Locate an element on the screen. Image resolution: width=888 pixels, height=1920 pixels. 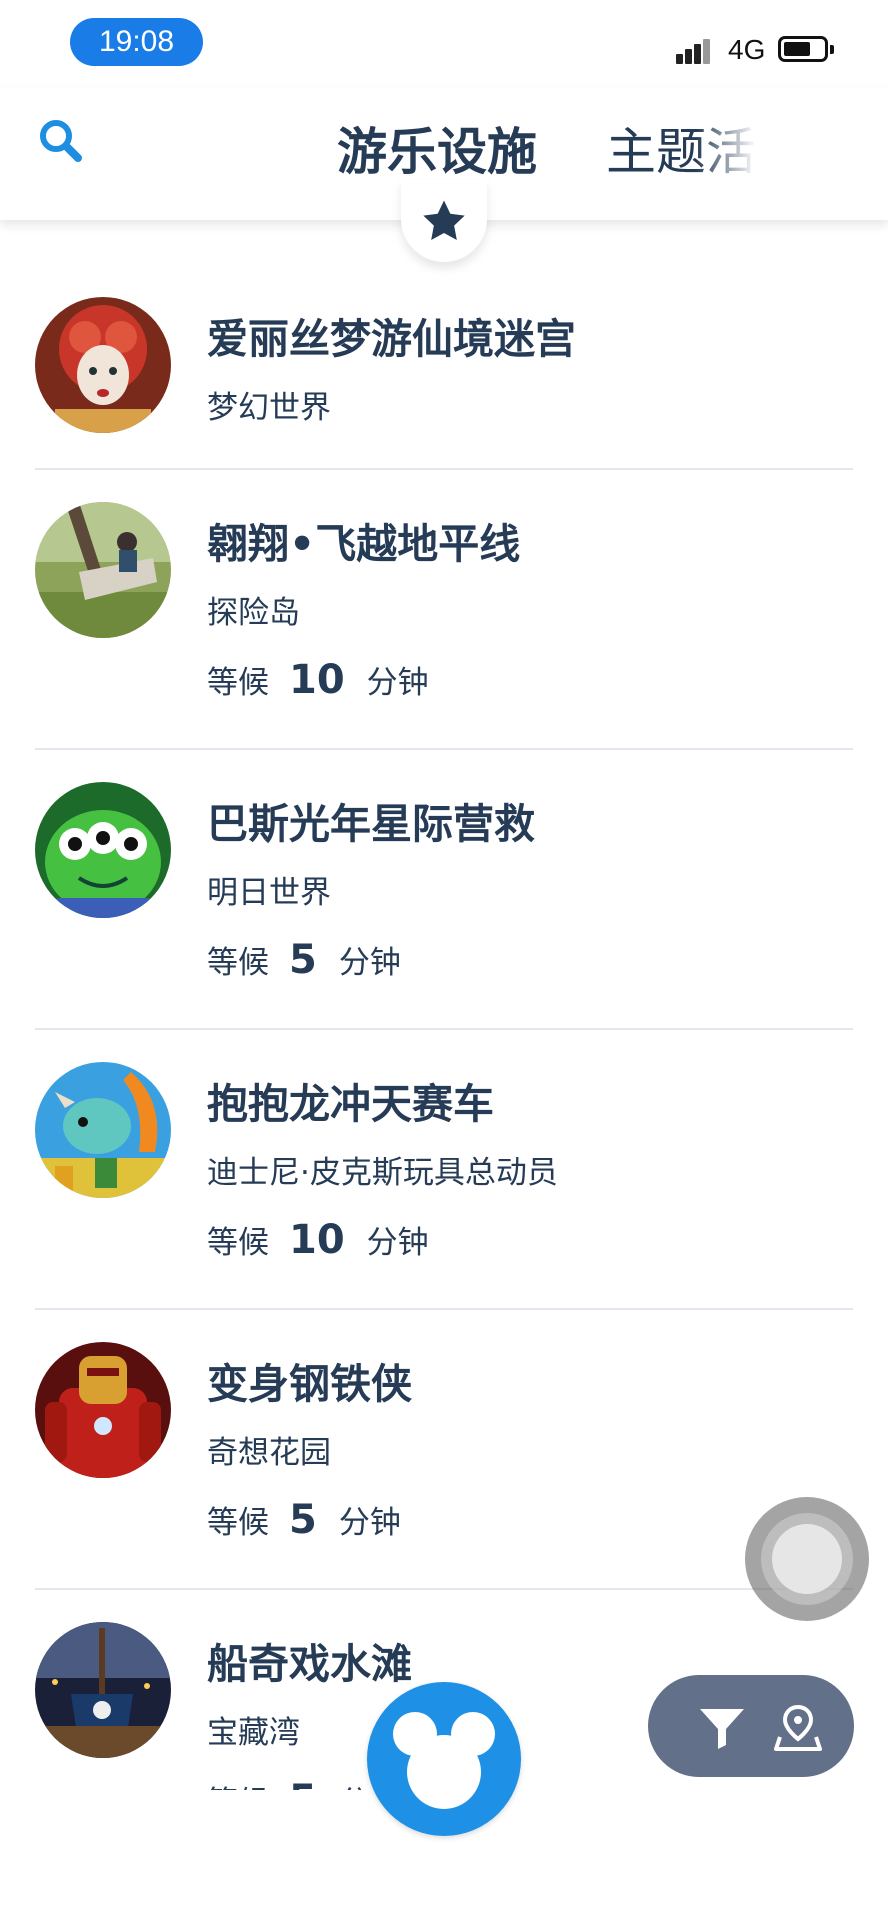
attraction-name: 巴斯光年星际营救 is located at coordinates (371, 824).